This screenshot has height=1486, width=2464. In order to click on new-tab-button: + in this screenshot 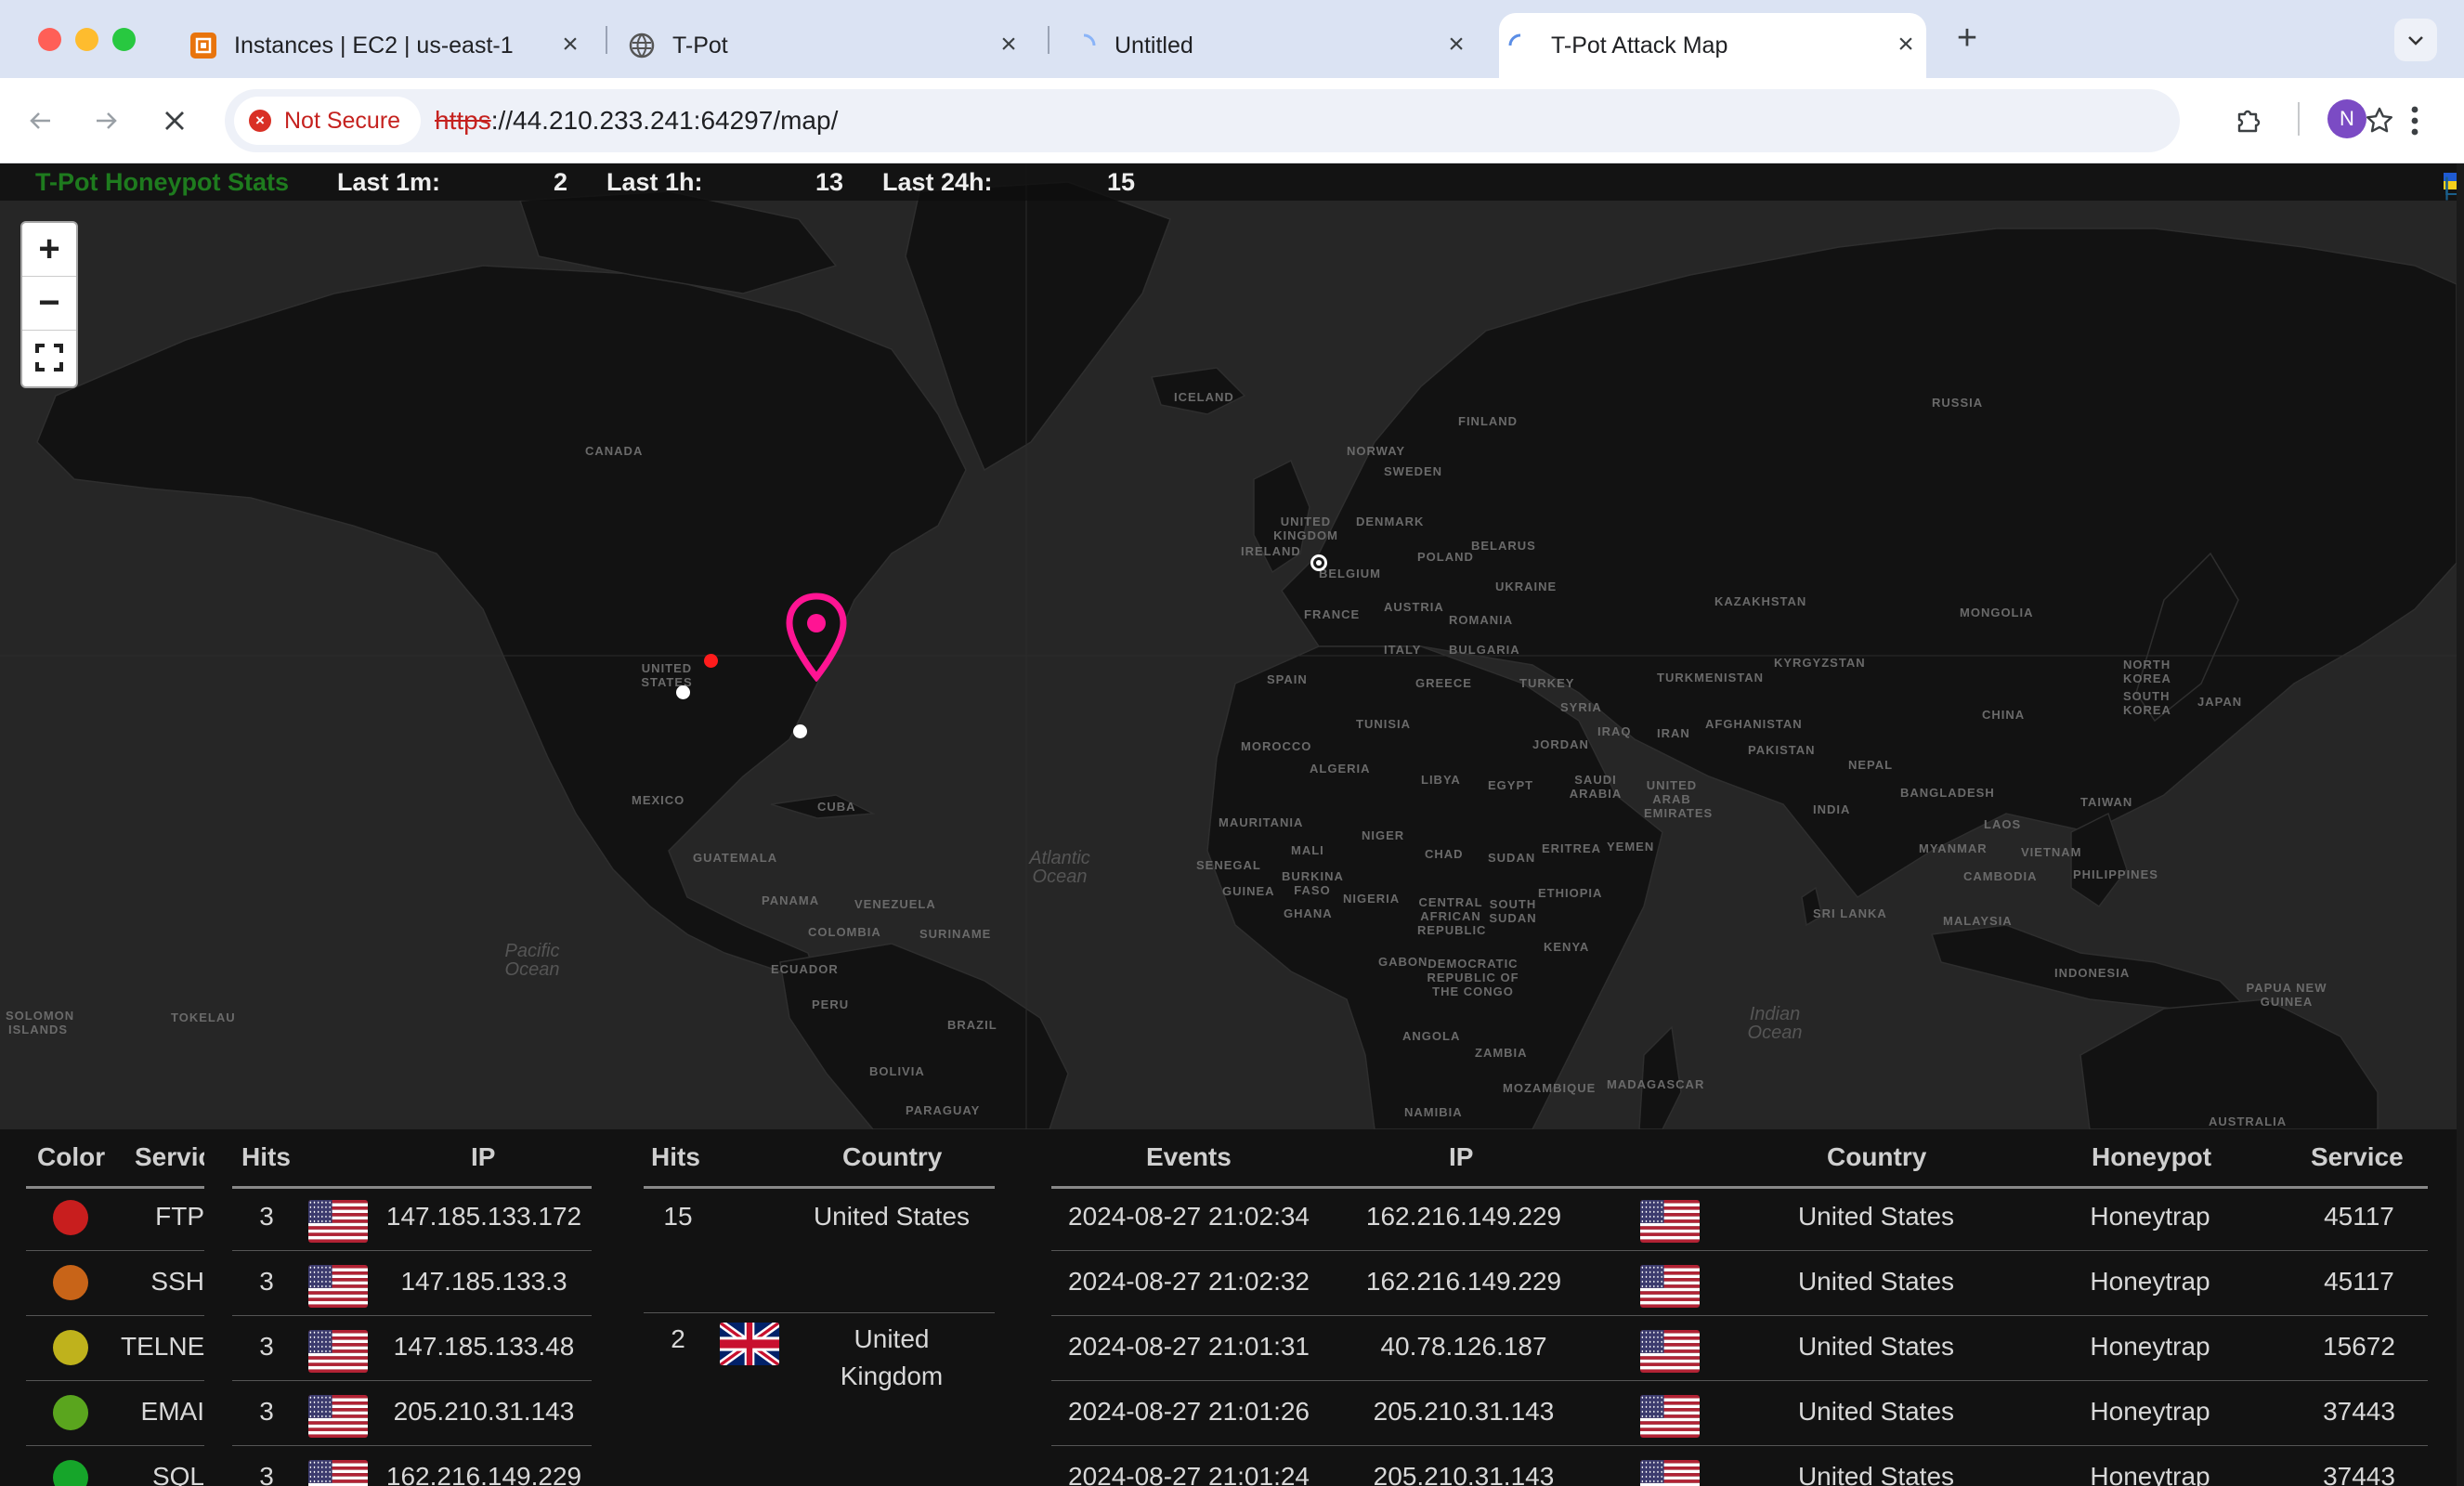, I will do `click(1967, 39)`.